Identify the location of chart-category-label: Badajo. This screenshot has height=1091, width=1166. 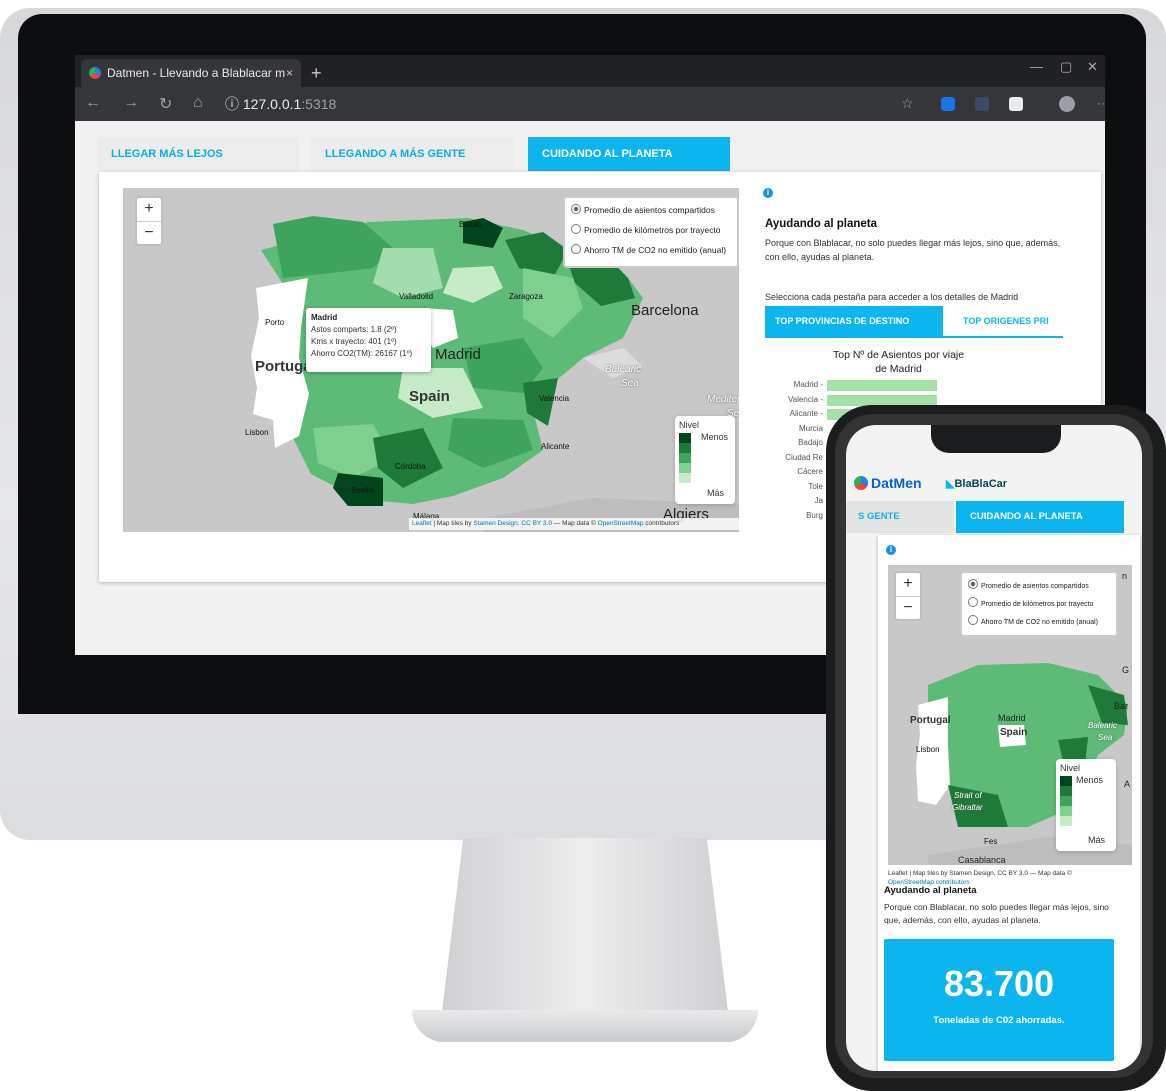
(810, 442).